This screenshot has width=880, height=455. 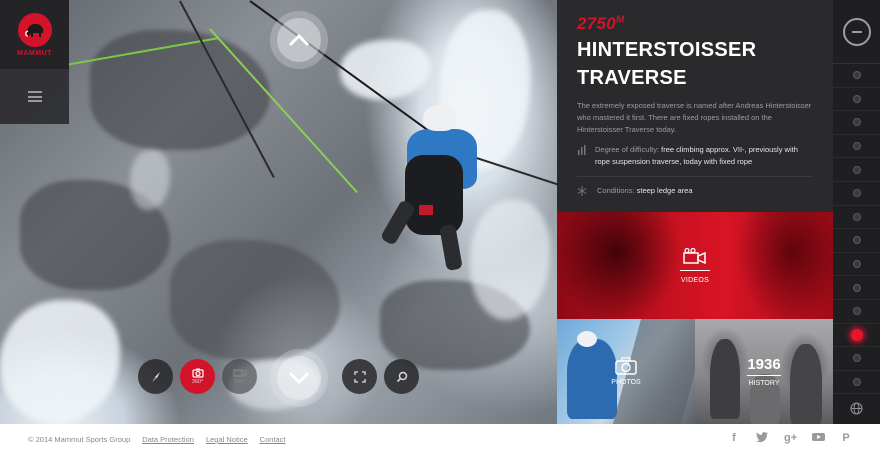 I want to click on page-title: HINTERSTOISSER TRAVERSE, so click(x=667, y=64).